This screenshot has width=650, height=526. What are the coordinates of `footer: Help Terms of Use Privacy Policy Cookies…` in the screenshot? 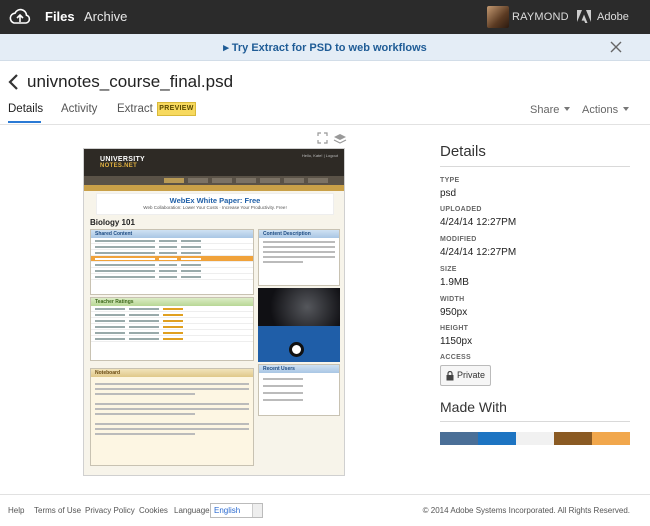 It's located at (325, 510).